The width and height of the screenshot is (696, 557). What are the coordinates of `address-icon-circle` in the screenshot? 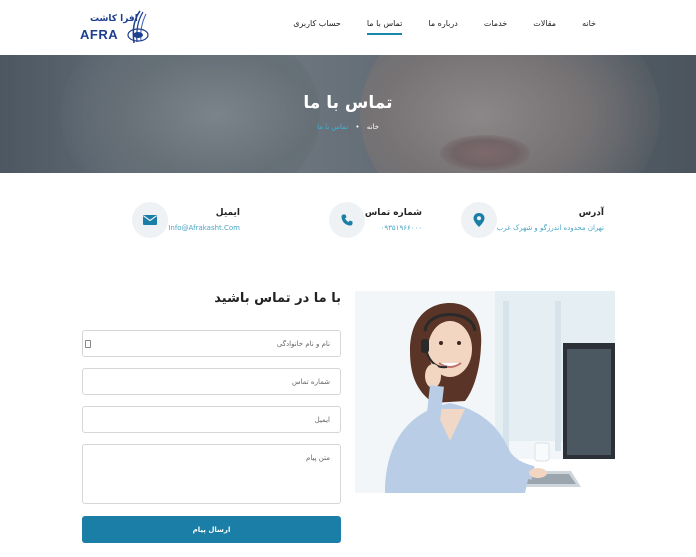 It's located at (478, 220).